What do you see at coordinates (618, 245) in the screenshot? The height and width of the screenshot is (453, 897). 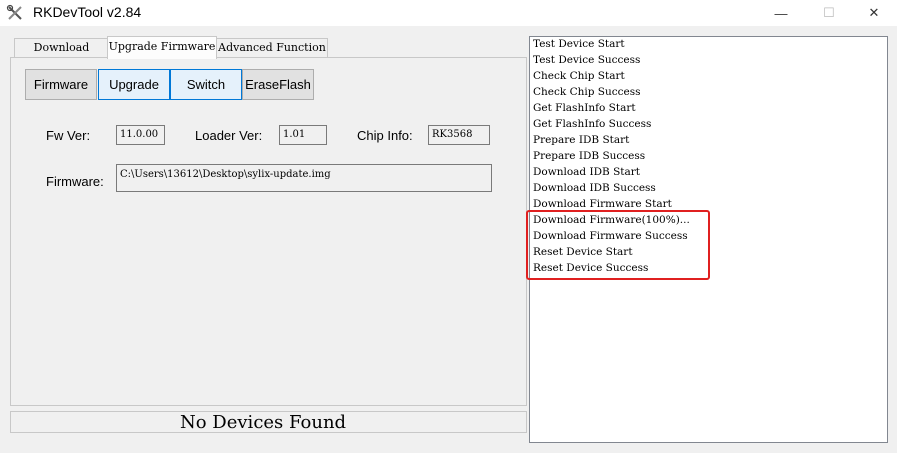 I see `highlight-annotation-box` at bounding box center [618, 245].